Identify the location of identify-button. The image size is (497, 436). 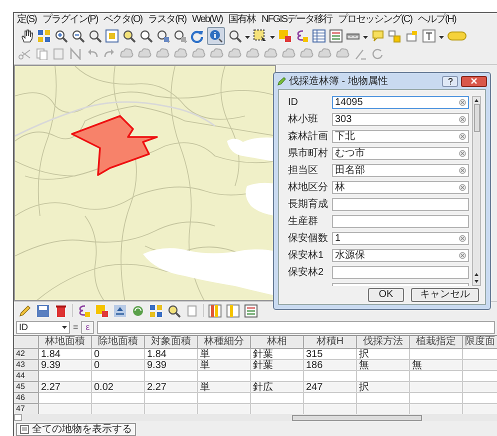
(216, 35).